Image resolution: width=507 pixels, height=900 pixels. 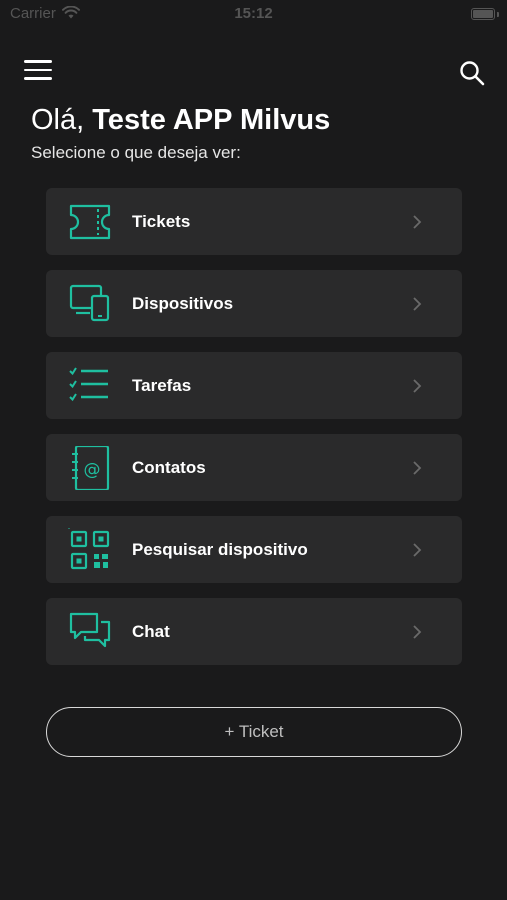 I want to click on menu-item-label: Tarefas, so click(x=162, y=385).